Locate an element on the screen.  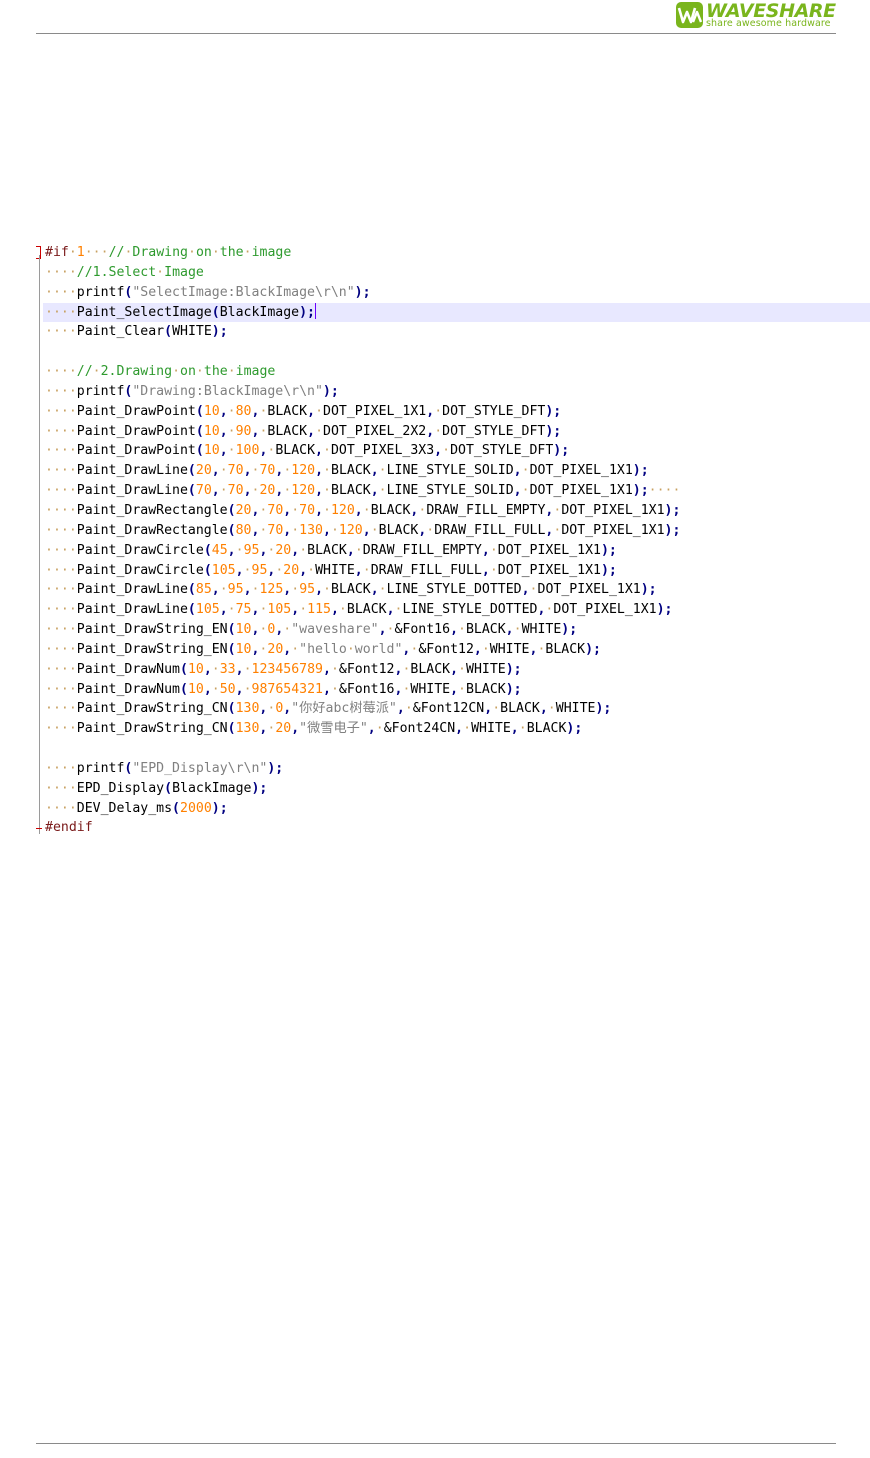
code-token: "微雪电子" is located at coordinates (333, 729).